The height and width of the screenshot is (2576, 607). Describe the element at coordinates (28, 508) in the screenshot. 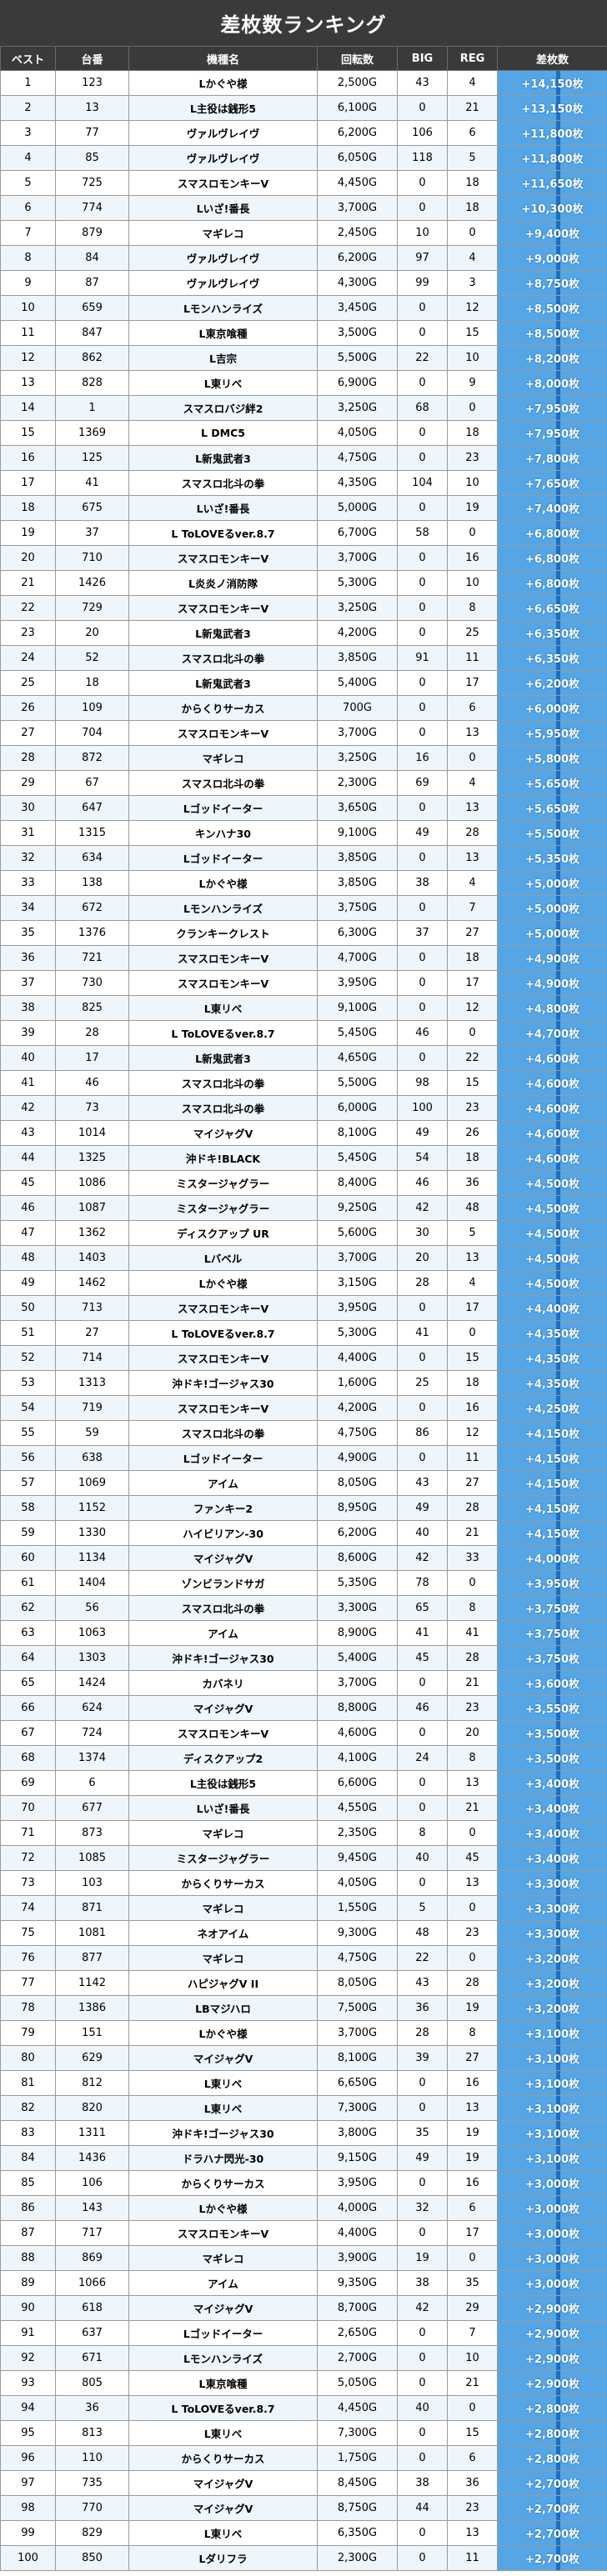

I see `rank-cell: 18` at that location.